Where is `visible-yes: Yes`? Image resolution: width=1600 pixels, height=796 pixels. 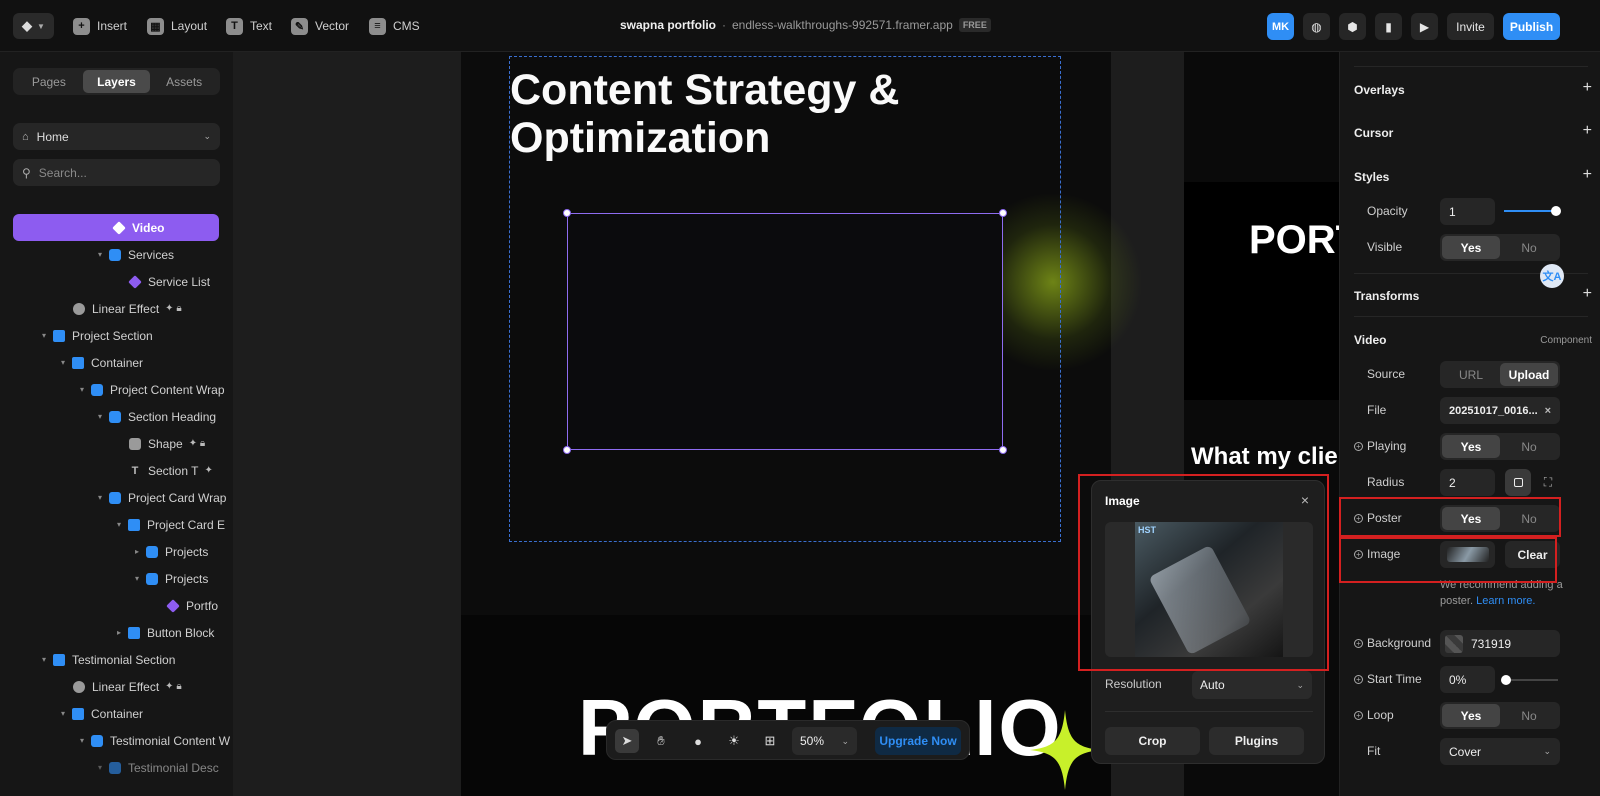 visible-yes: Yes is located at coordinates (1471, 247).